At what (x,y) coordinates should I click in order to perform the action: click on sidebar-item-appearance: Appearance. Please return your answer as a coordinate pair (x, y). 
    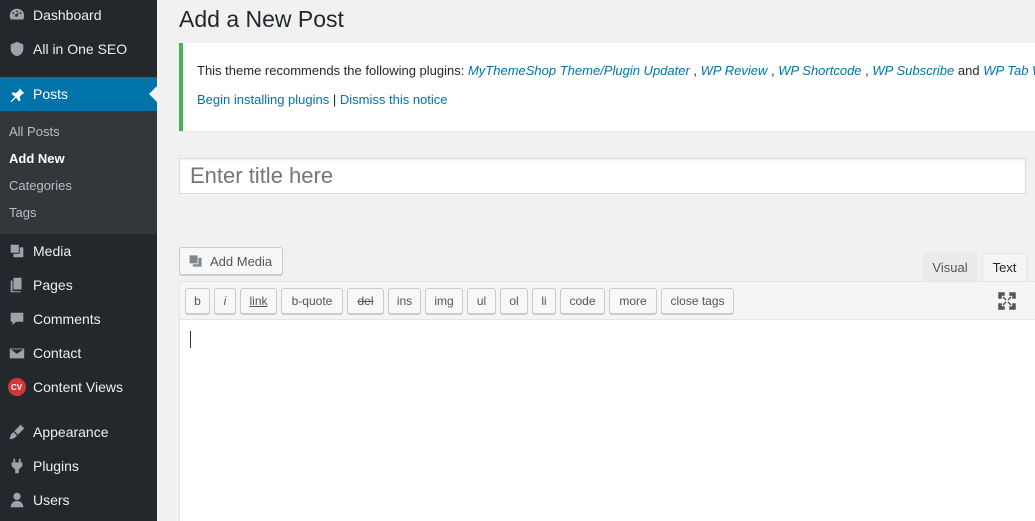
    Looking at the image, I should click on (78, 432).